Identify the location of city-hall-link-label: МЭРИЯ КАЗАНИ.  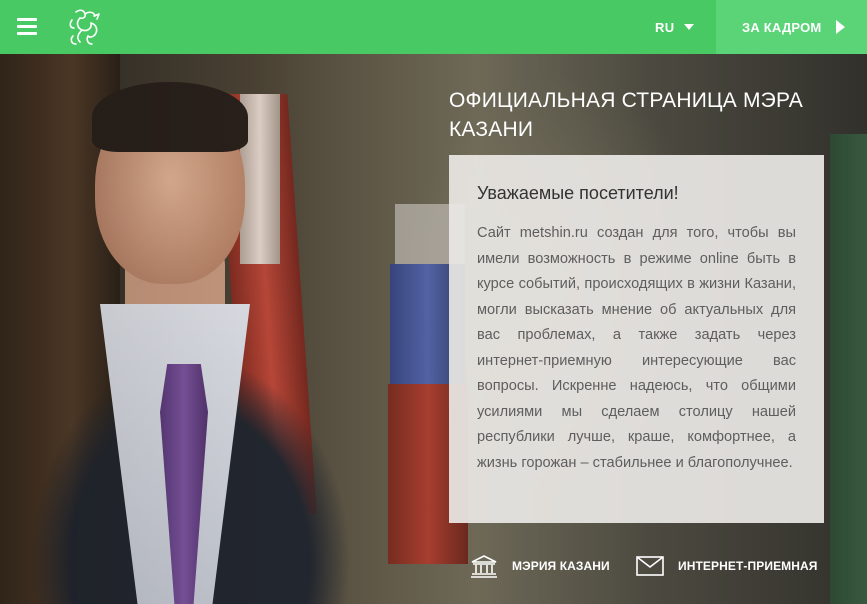
(561, 566).